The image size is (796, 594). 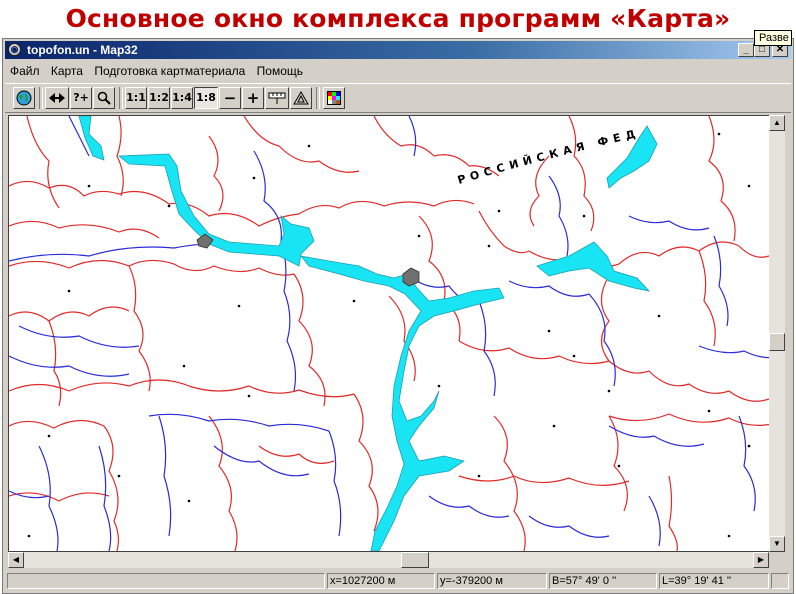 What do you see at coordinates (777, 123) in the screenshot?
I see `scroll-up-button: ▲` at bounding box center [777, 123].